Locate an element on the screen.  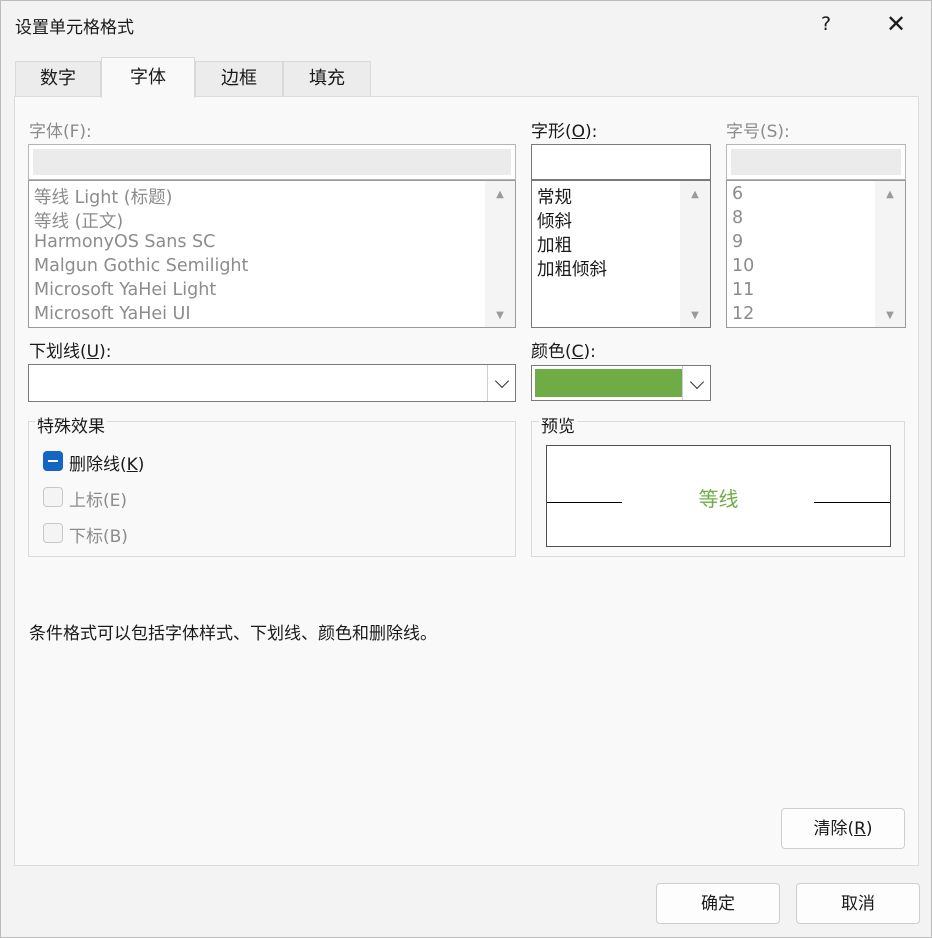
preview-box: 等线 is located at coordinates (718, 496).